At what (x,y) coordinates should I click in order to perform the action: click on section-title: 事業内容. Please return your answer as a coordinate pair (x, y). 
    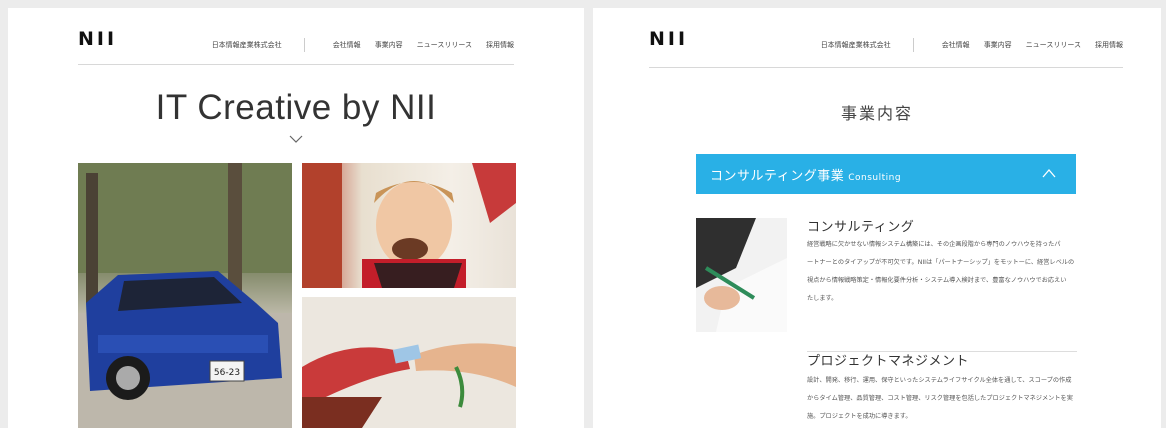
    Looking at the image, I should click on (876, 113).